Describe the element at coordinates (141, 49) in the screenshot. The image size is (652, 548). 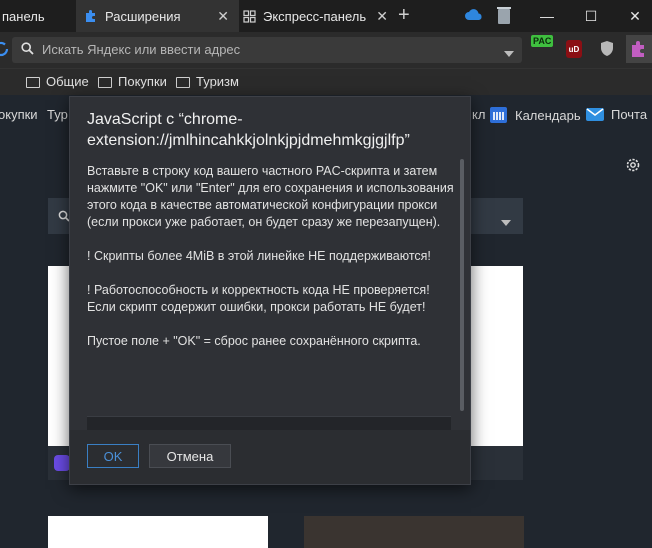
I see `address-placeholder: Искать Яндекс или ввести адрес` at that location.